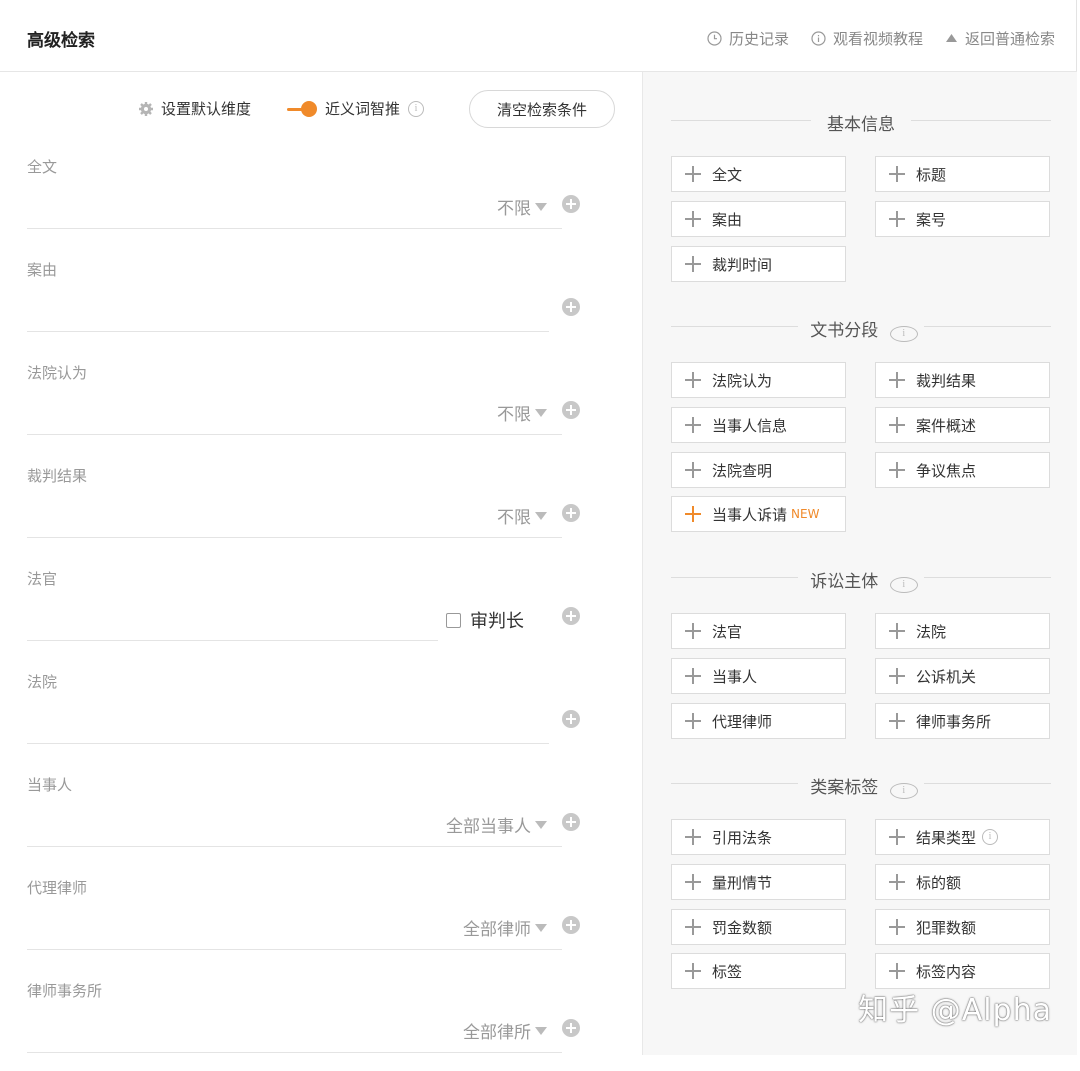 The image size is (1080, 1071). What do you see at coordinates (844, 788) in the screenshot?
I see `section-title: 类案标签` at bounding box center [844, 788].